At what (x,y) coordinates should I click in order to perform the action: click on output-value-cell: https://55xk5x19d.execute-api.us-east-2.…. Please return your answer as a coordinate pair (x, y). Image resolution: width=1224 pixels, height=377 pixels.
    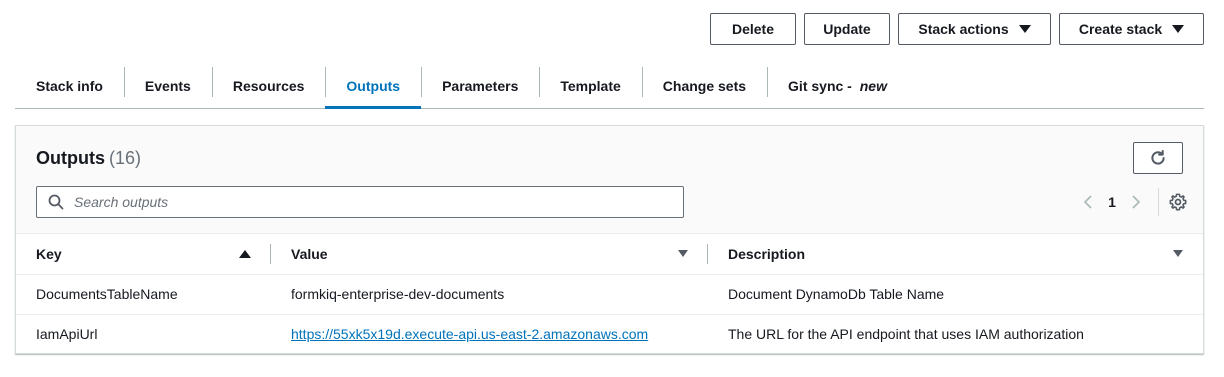
    Looking at the image, I should click on (489, 334).